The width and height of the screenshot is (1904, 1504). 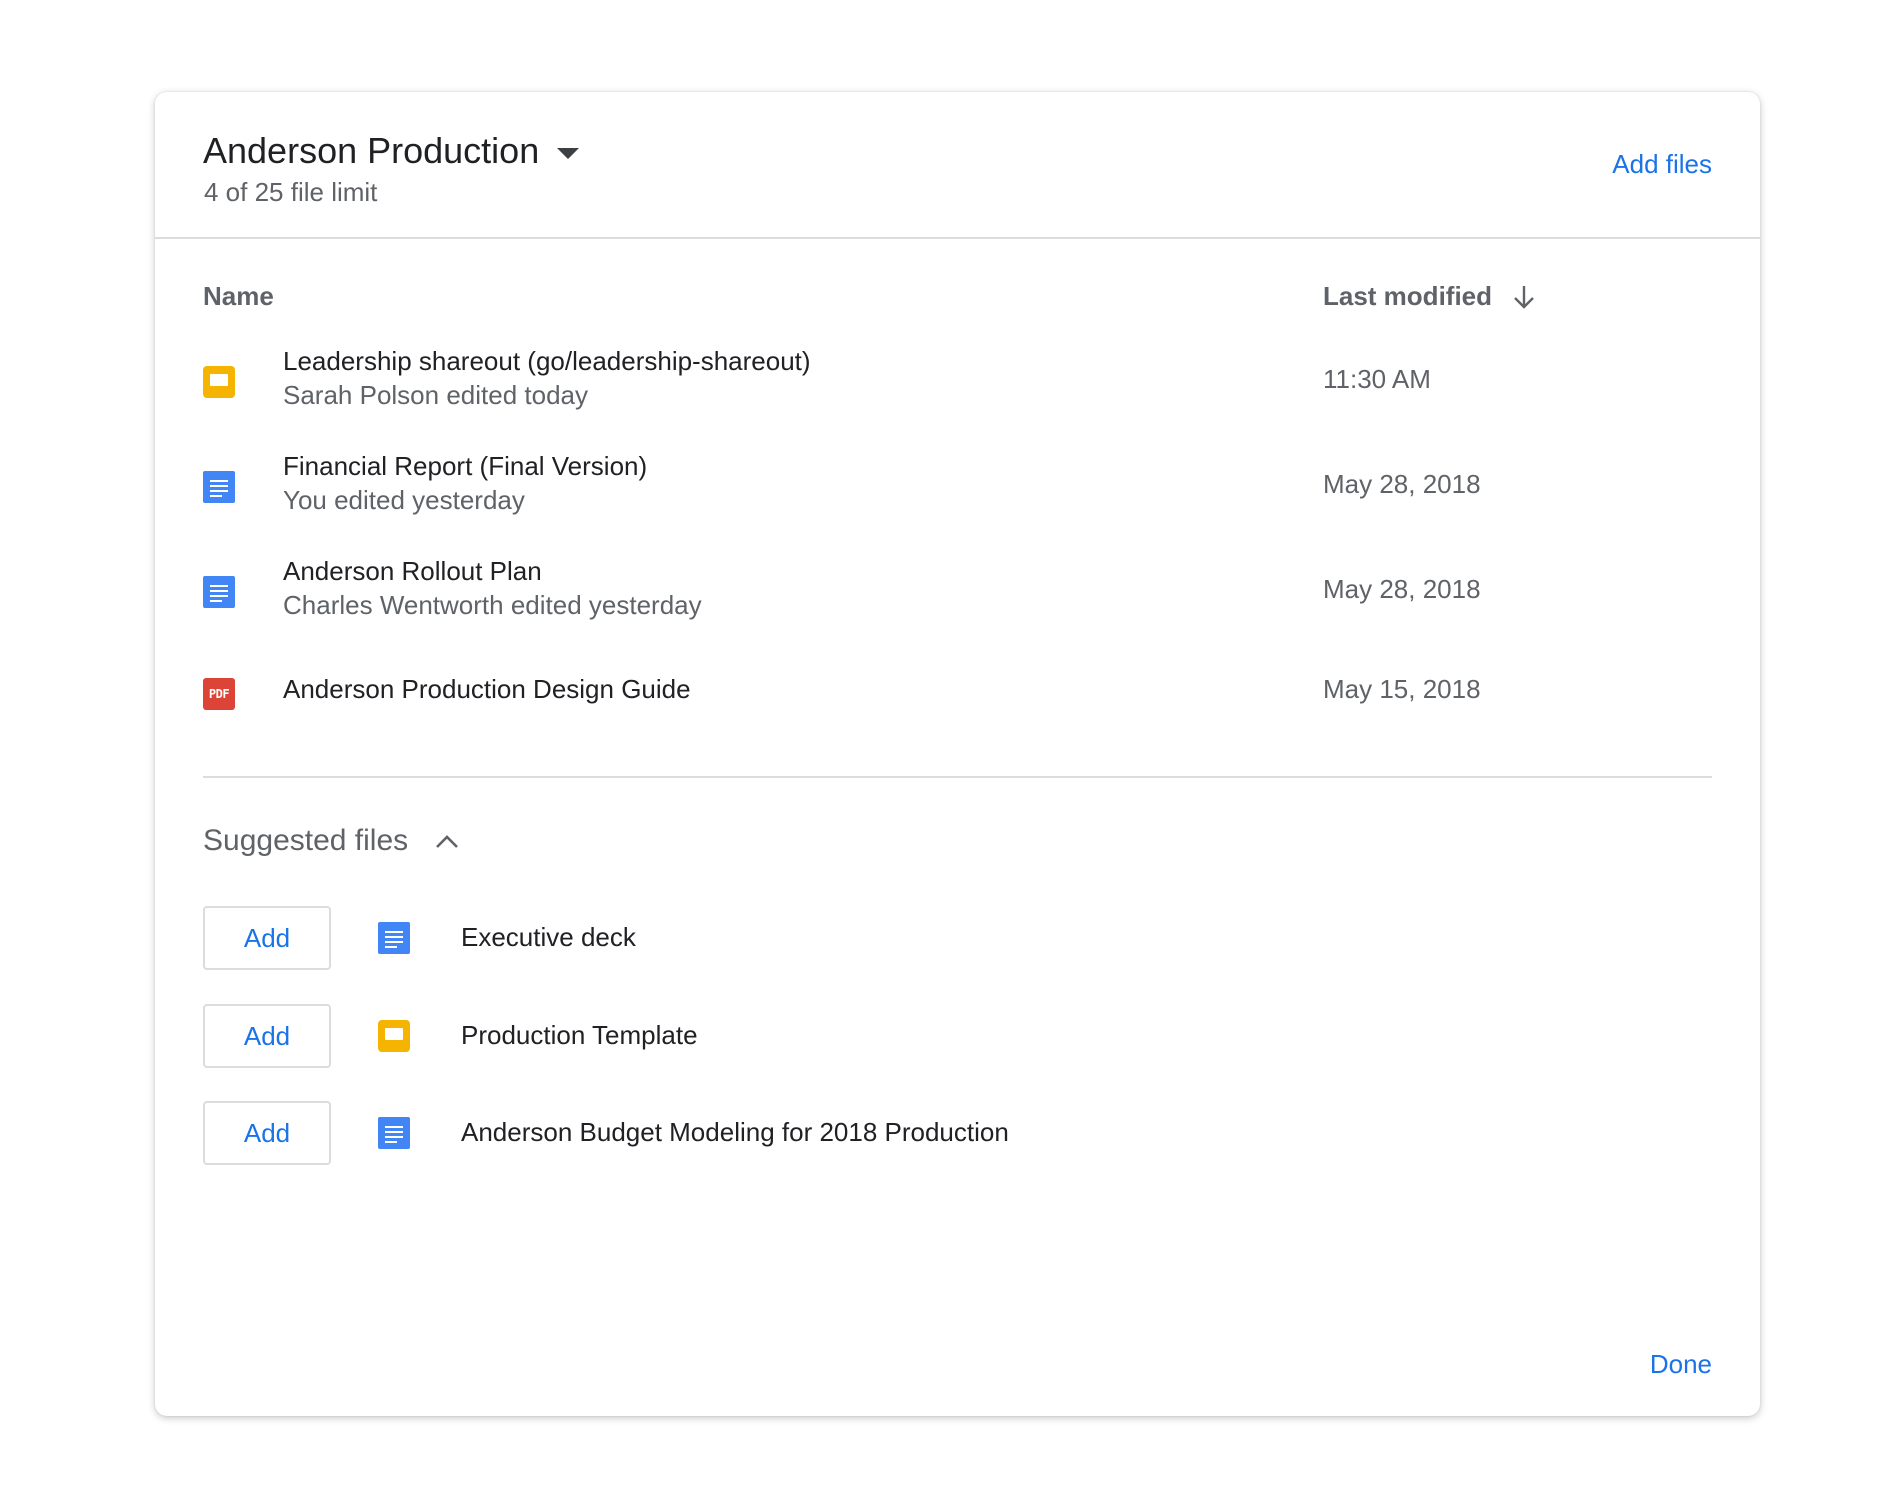 I want to click on column-header-last-modified-label: Last modified, so click(x=1408, y=296).